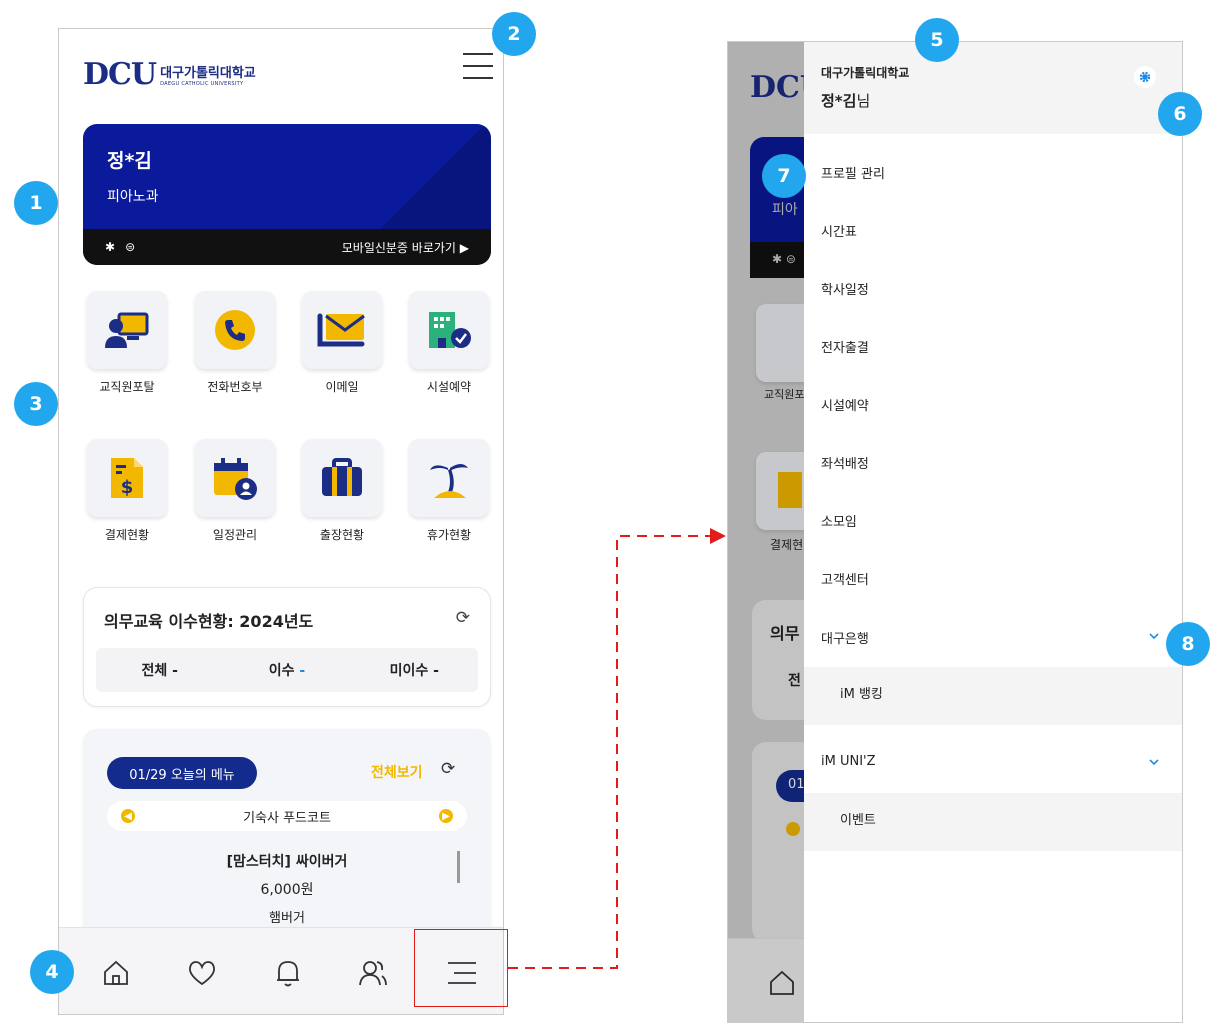  I want to click on drawer-item-facility: 시설예약, so click(845, 404).